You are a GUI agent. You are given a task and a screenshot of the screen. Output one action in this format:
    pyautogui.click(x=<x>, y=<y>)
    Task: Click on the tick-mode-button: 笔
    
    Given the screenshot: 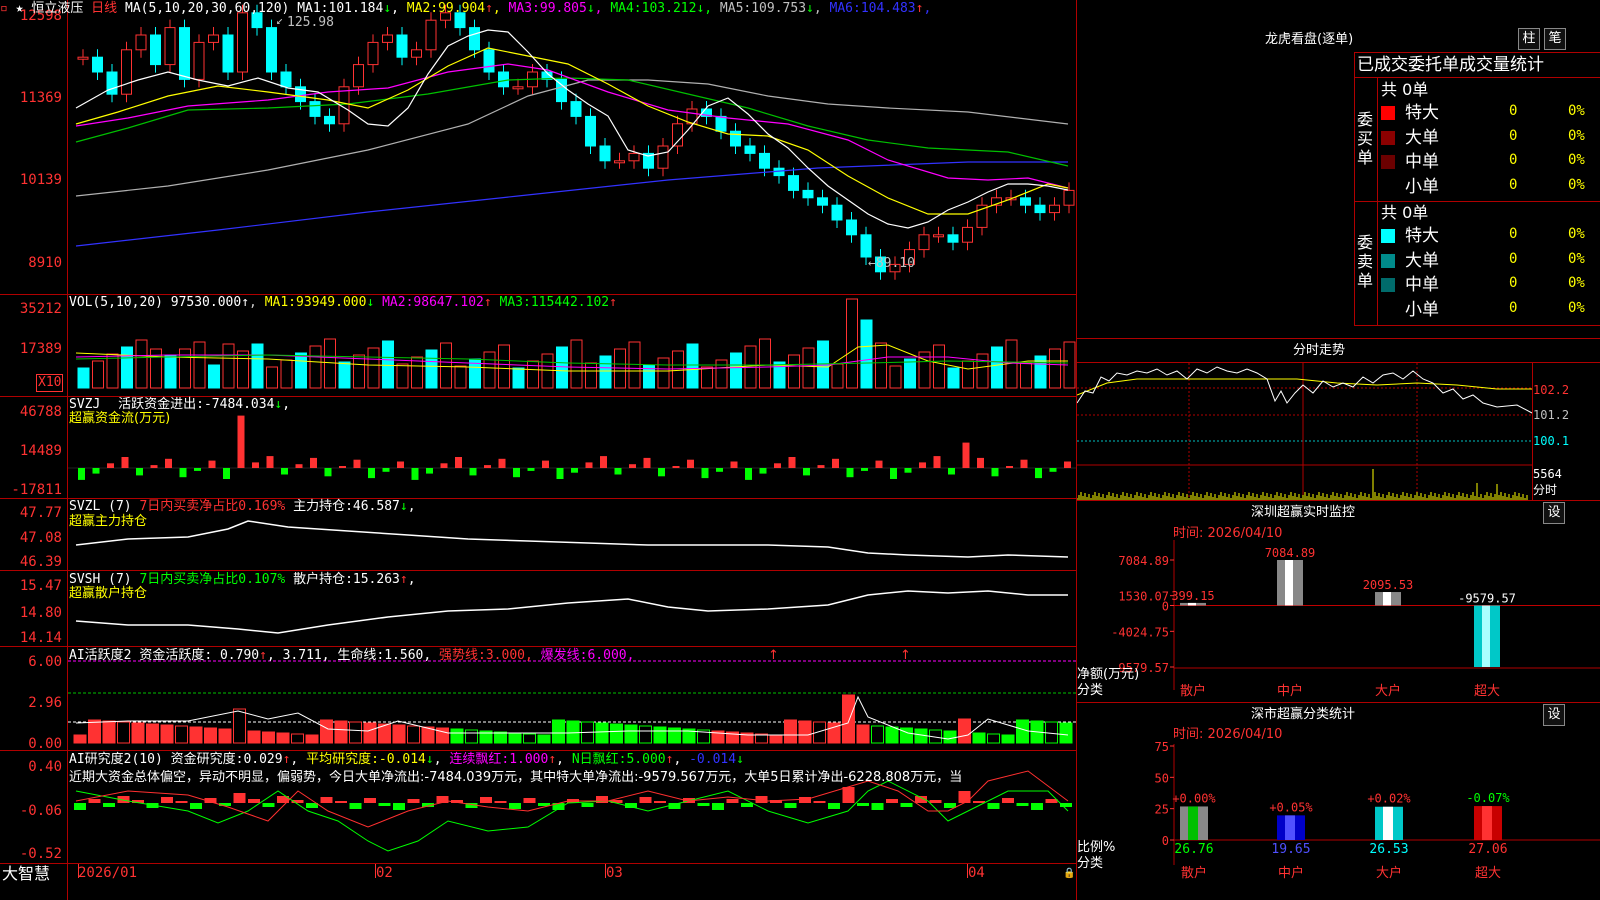 What is the action you would take?
    pyautogui.click(x=1555, y=39)
    